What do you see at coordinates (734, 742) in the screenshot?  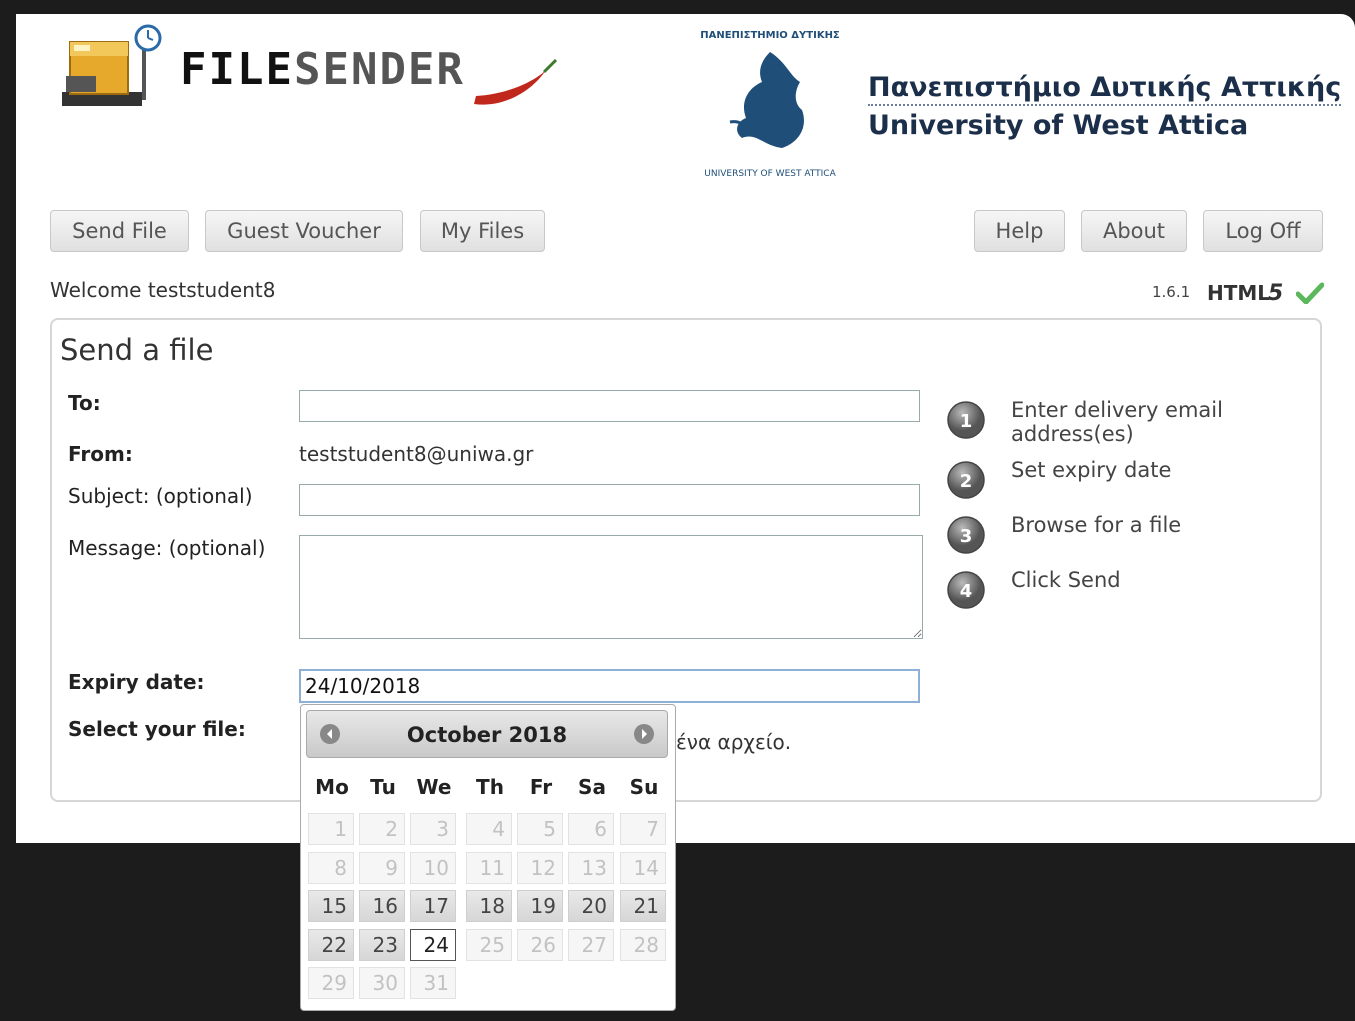 I see `file-select-hint: ένα αρχείο.` at bounding box center [734, 742].